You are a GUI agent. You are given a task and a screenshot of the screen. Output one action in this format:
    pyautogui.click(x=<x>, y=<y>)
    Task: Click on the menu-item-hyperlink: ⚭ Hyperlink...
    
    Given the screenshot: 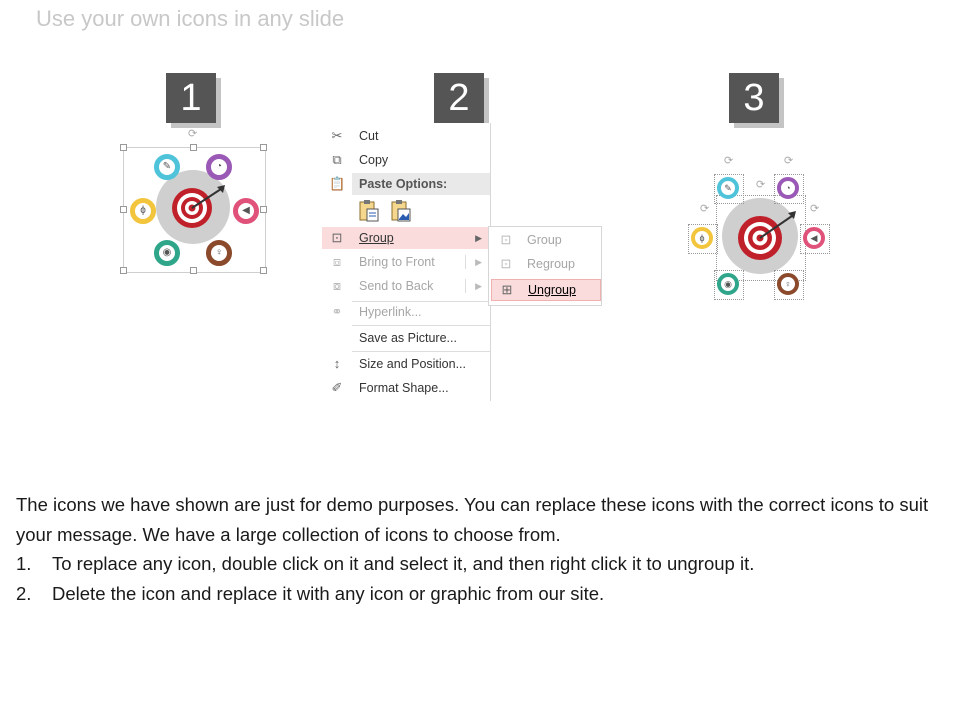 What is the action you would take?
    pyautogui.click(x=406, y=312)
    